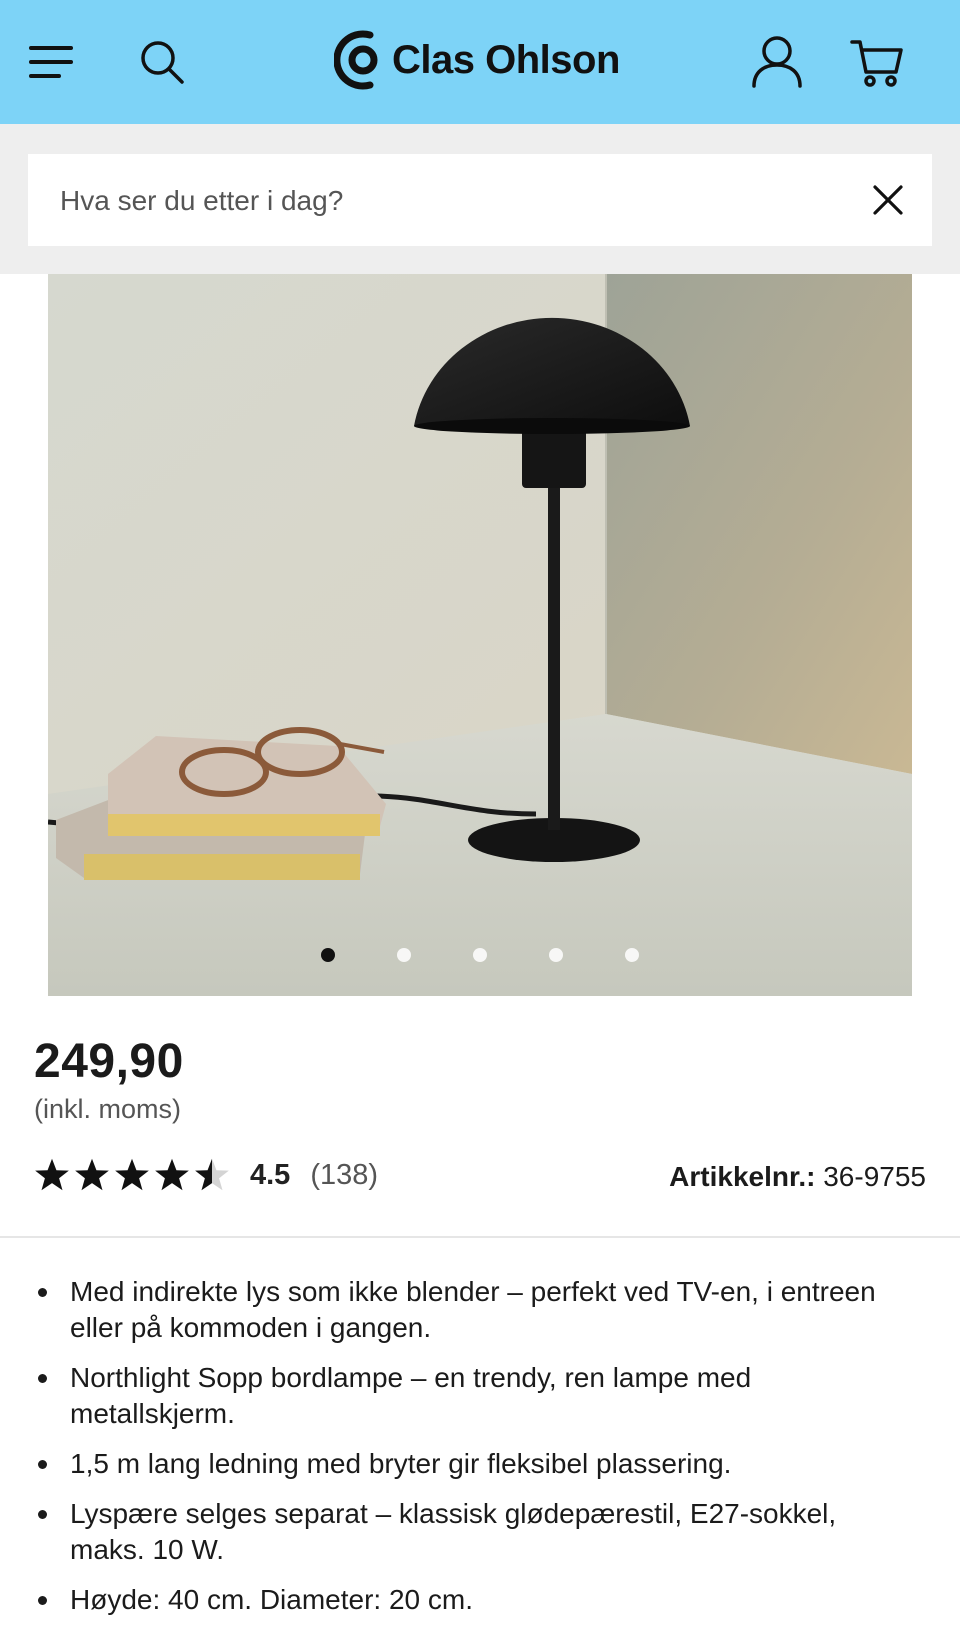  I want to click on rating-stars, so click(132, 1175).